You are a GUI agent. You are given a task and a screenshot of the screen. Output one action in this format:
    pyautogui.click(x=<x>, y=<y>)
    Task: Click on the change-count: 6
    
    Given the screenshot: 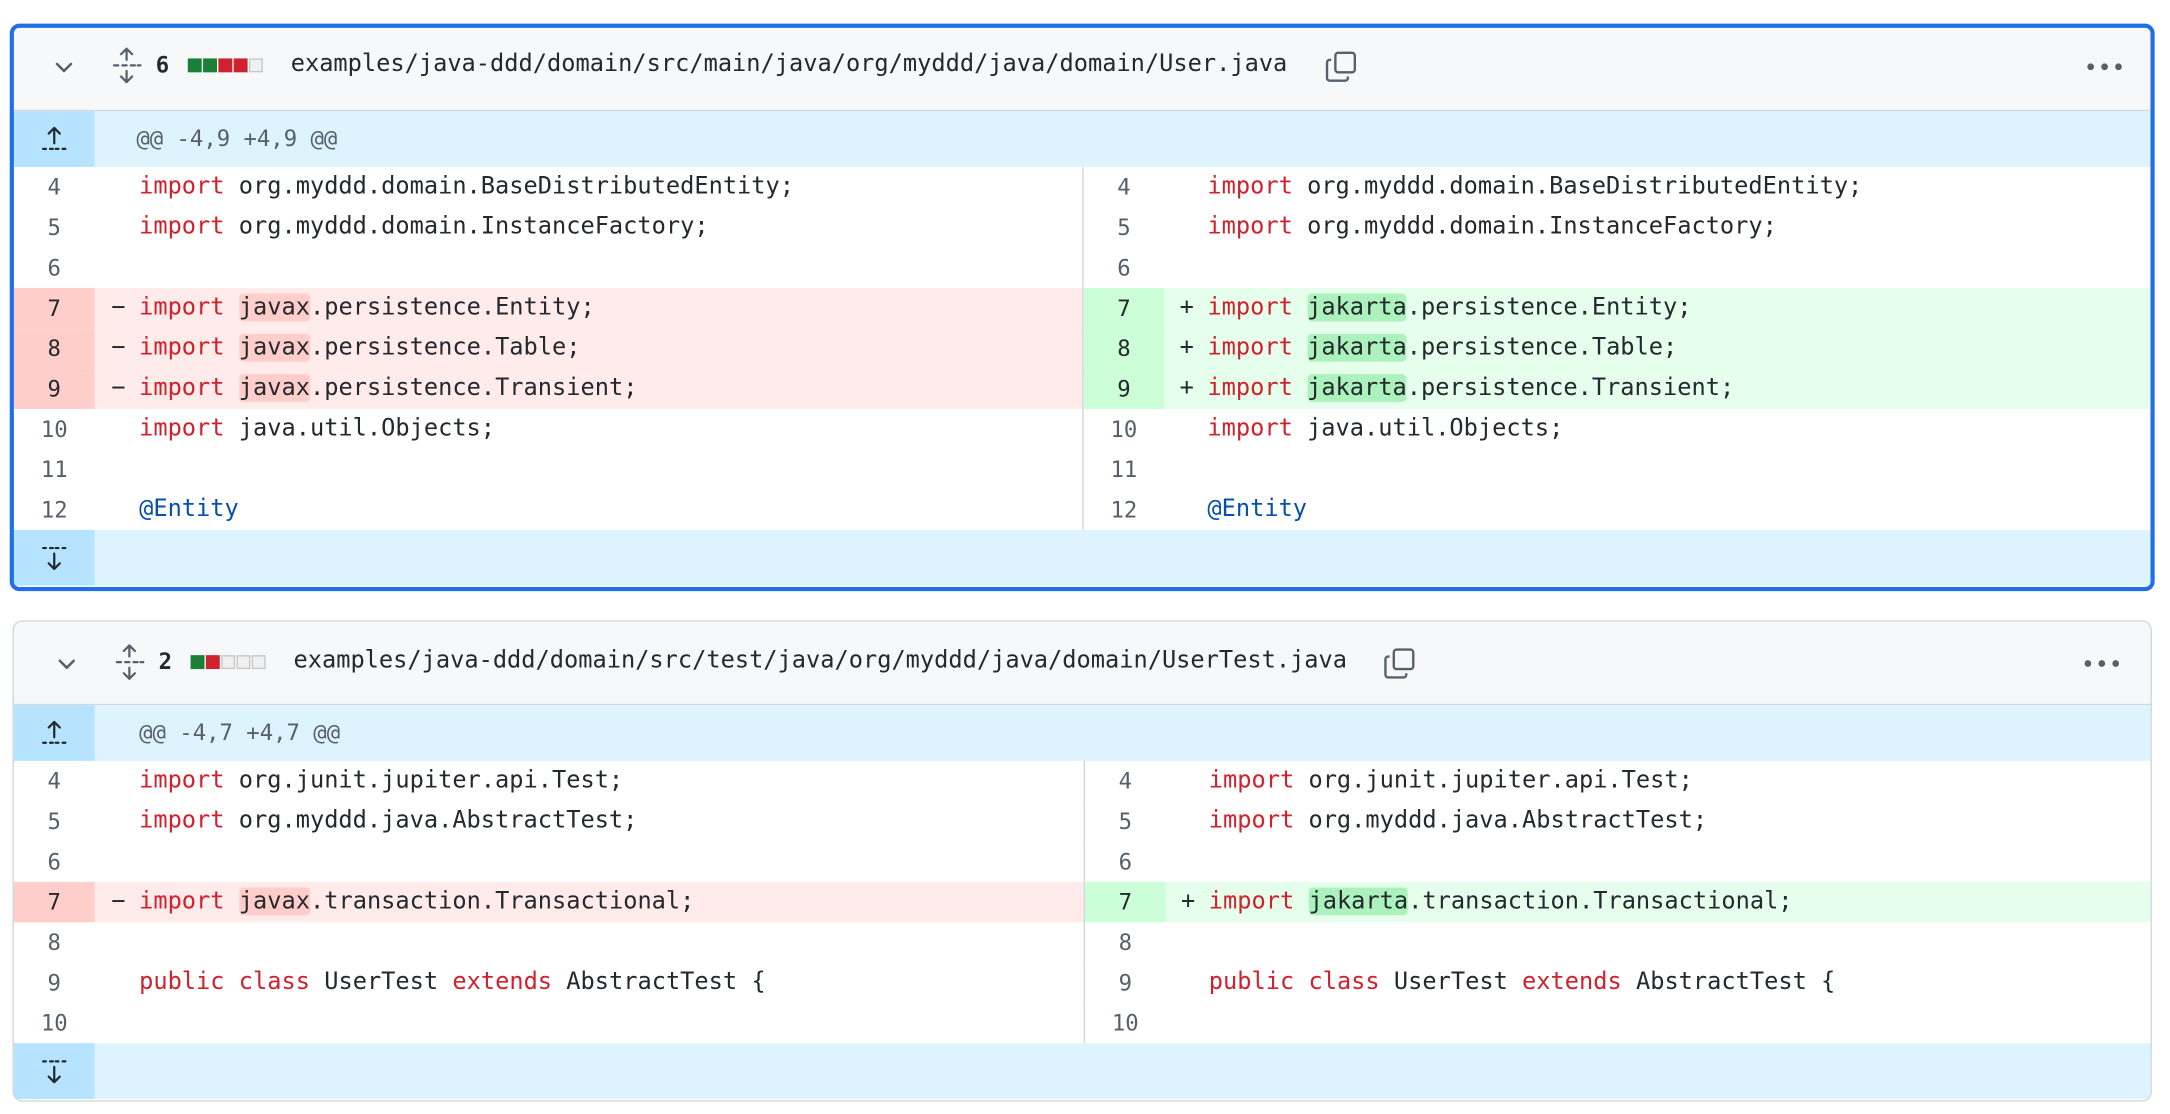 What is the action you would take?
    pyautogui.click(x=162, y=64)
    